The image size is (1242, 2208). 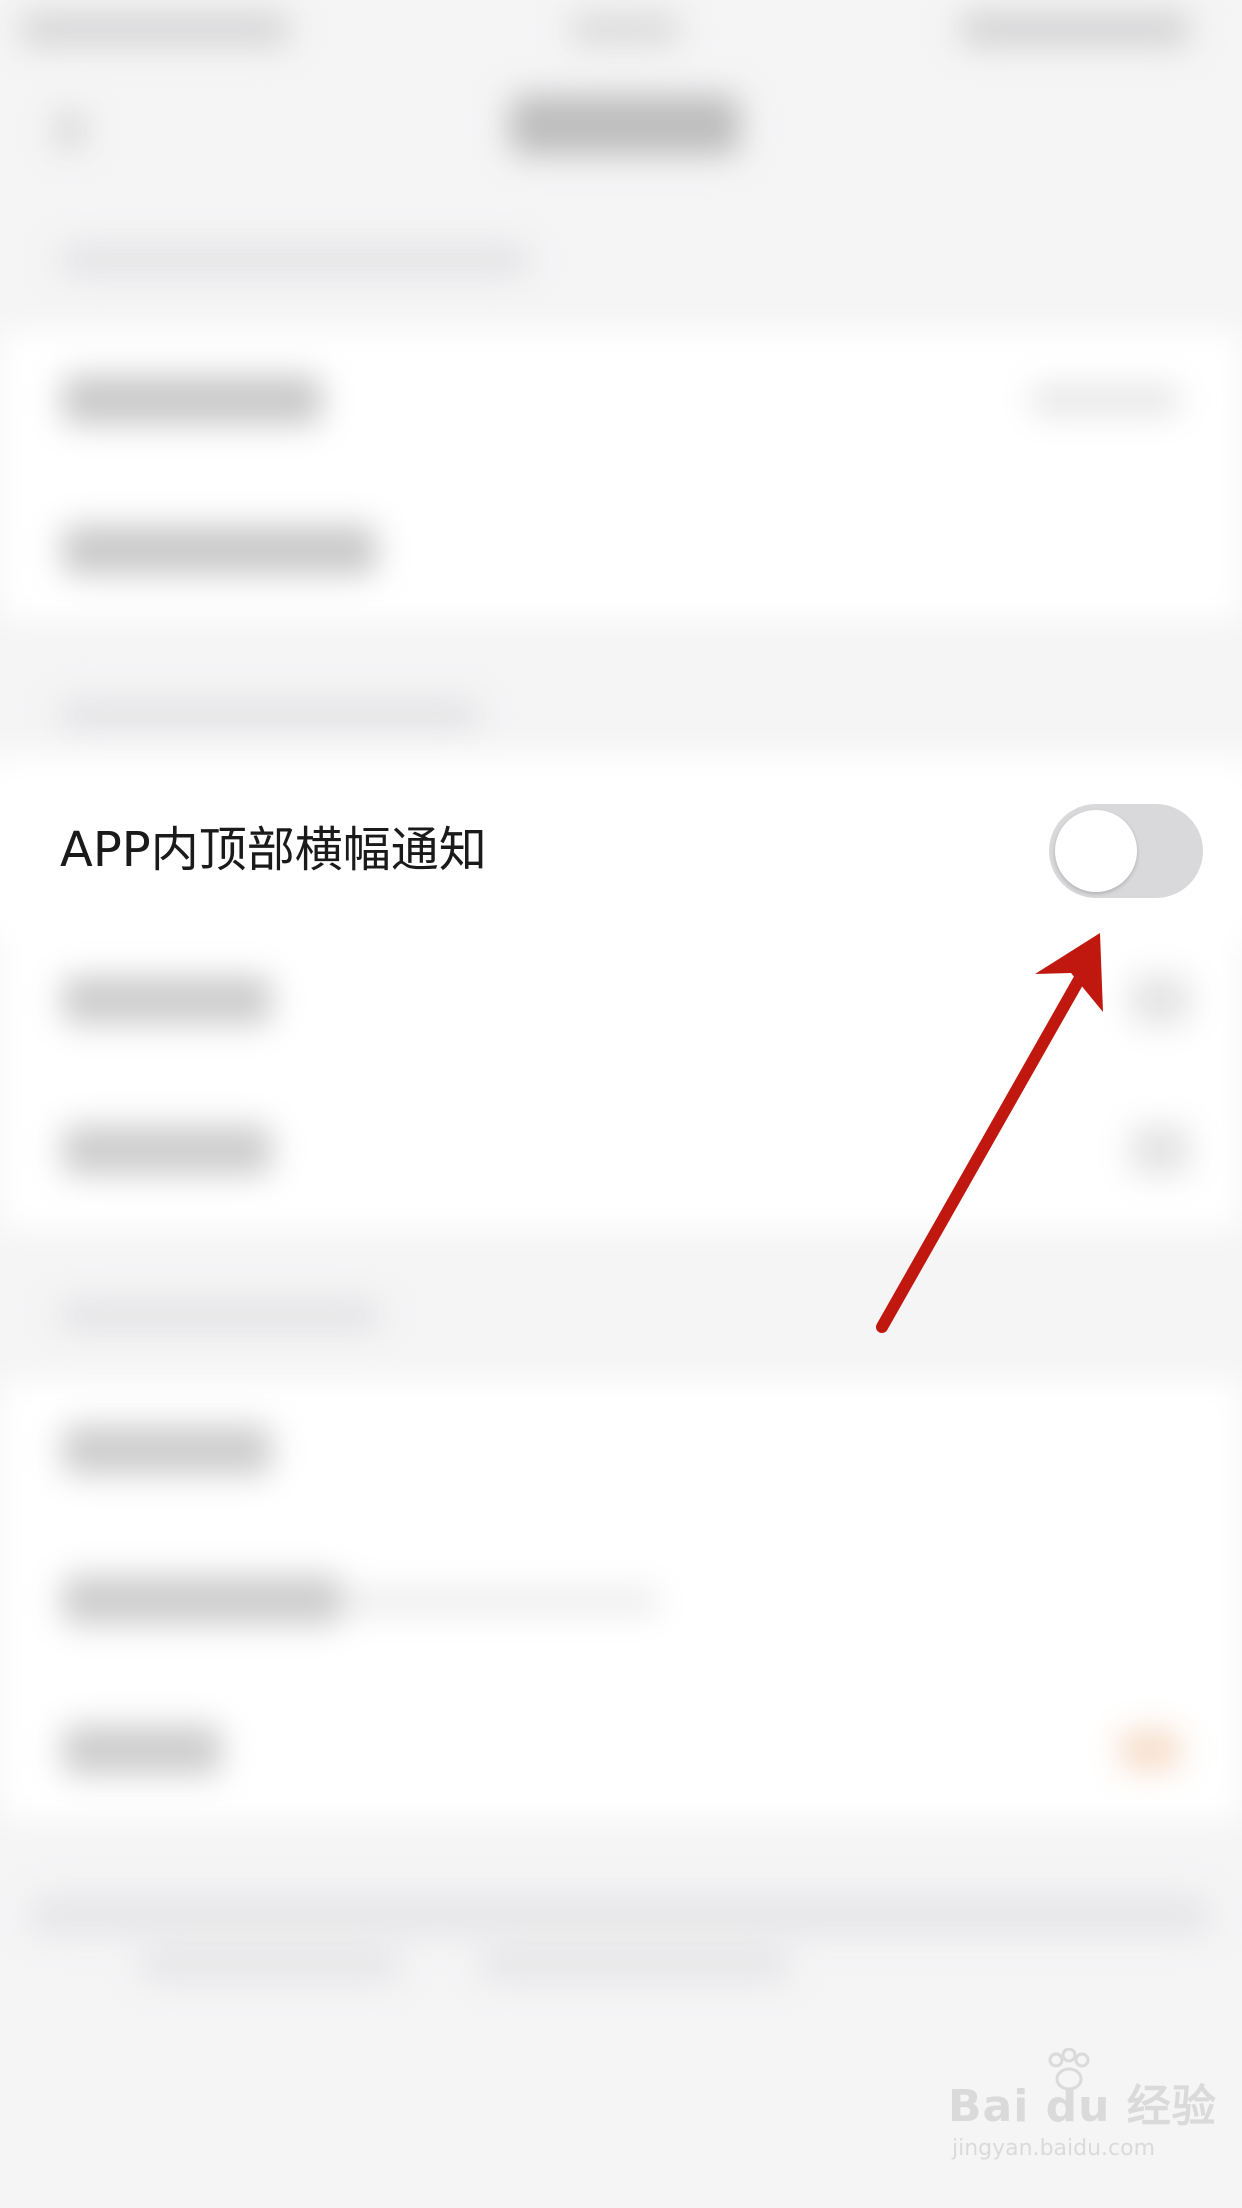 What do you see at coordinates (1150, 1750) in the screenshot?
I see `settings-item-badge` at bounding box center [1150, 1750].